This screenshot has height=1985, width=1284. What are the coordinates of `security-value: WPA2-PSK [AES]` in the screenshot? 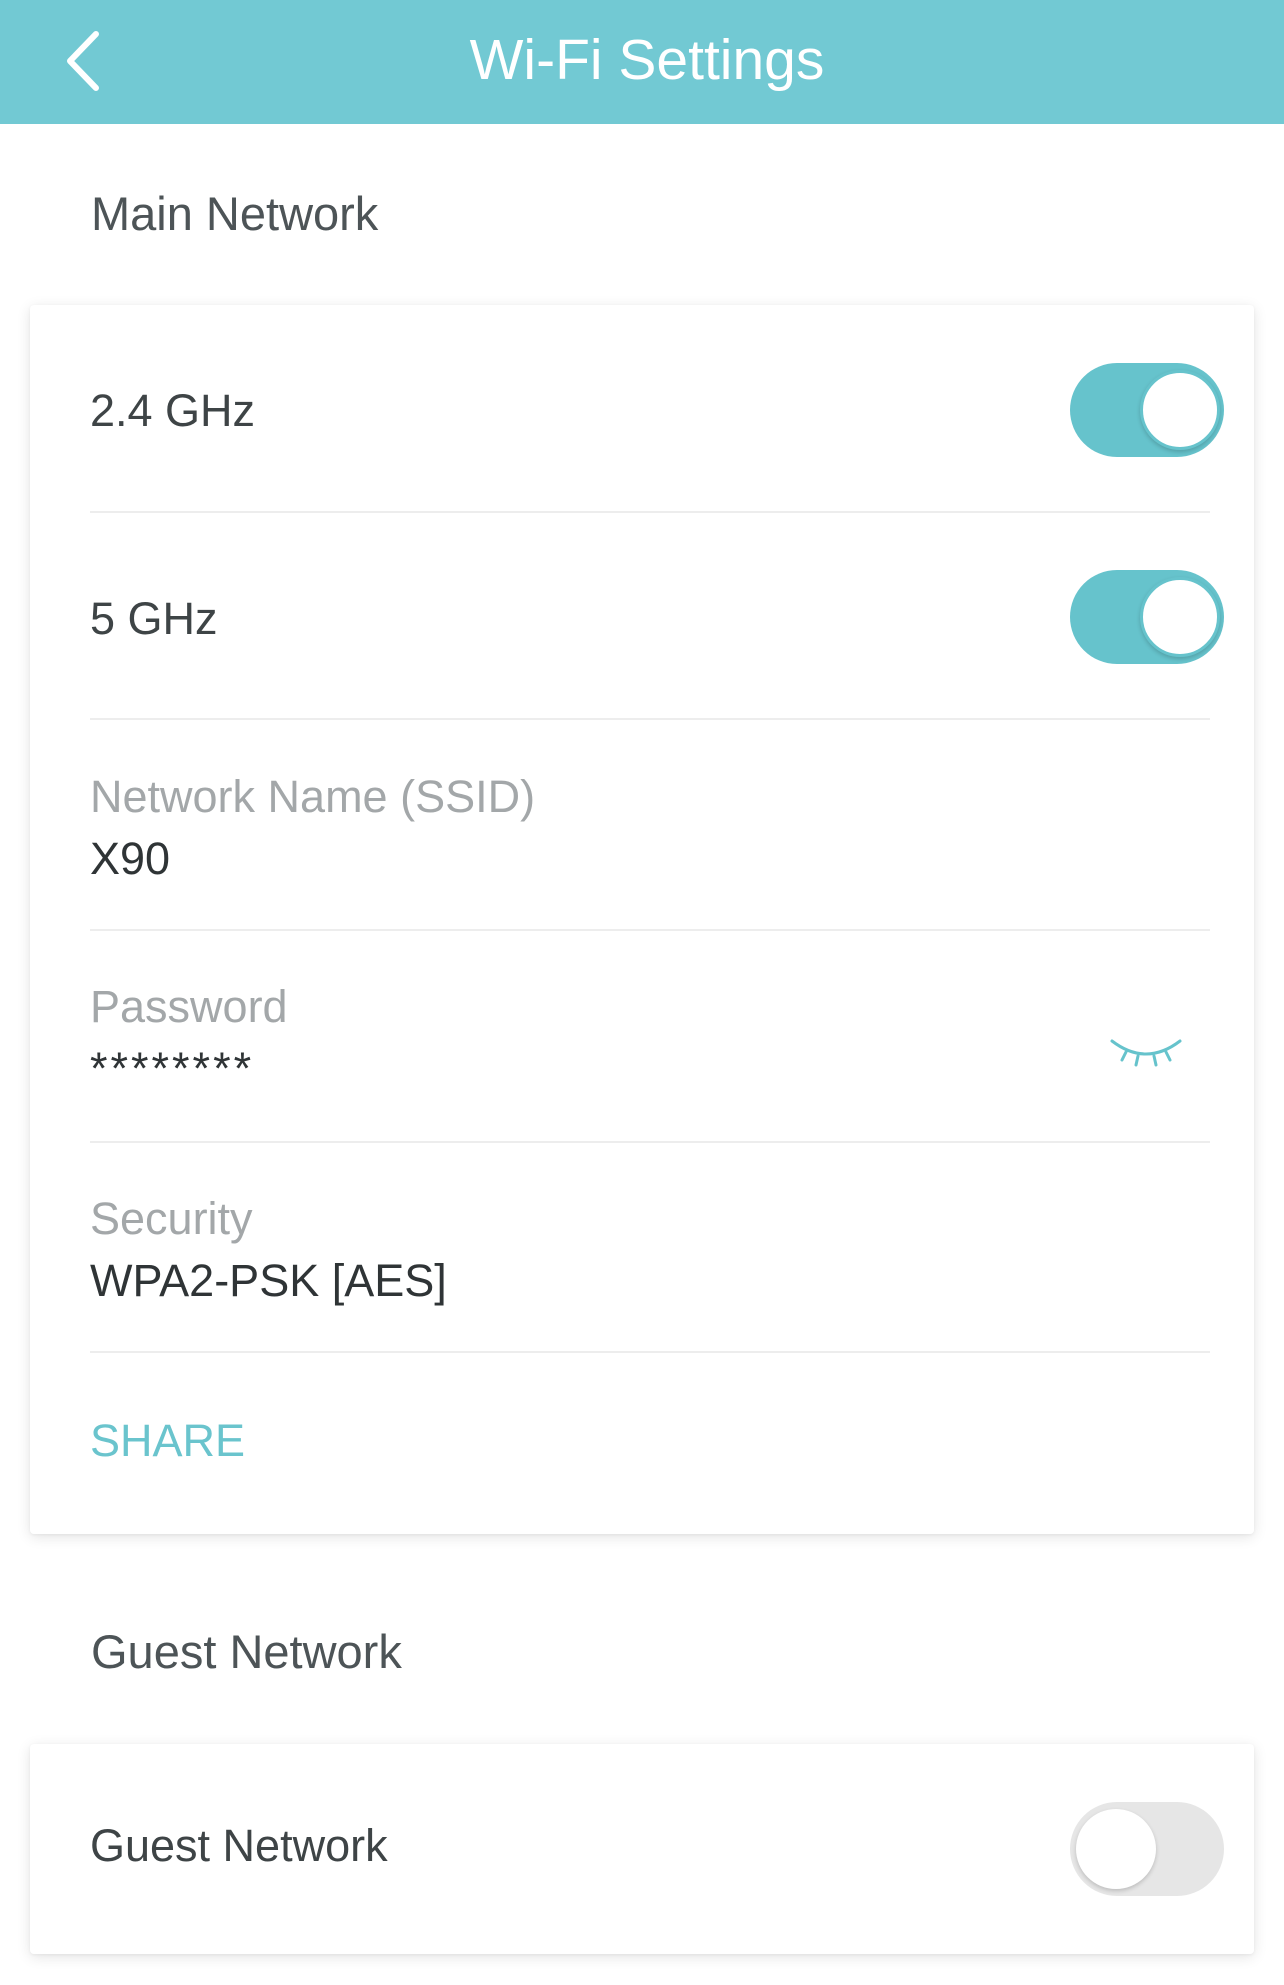 It's located at (268, 1280).